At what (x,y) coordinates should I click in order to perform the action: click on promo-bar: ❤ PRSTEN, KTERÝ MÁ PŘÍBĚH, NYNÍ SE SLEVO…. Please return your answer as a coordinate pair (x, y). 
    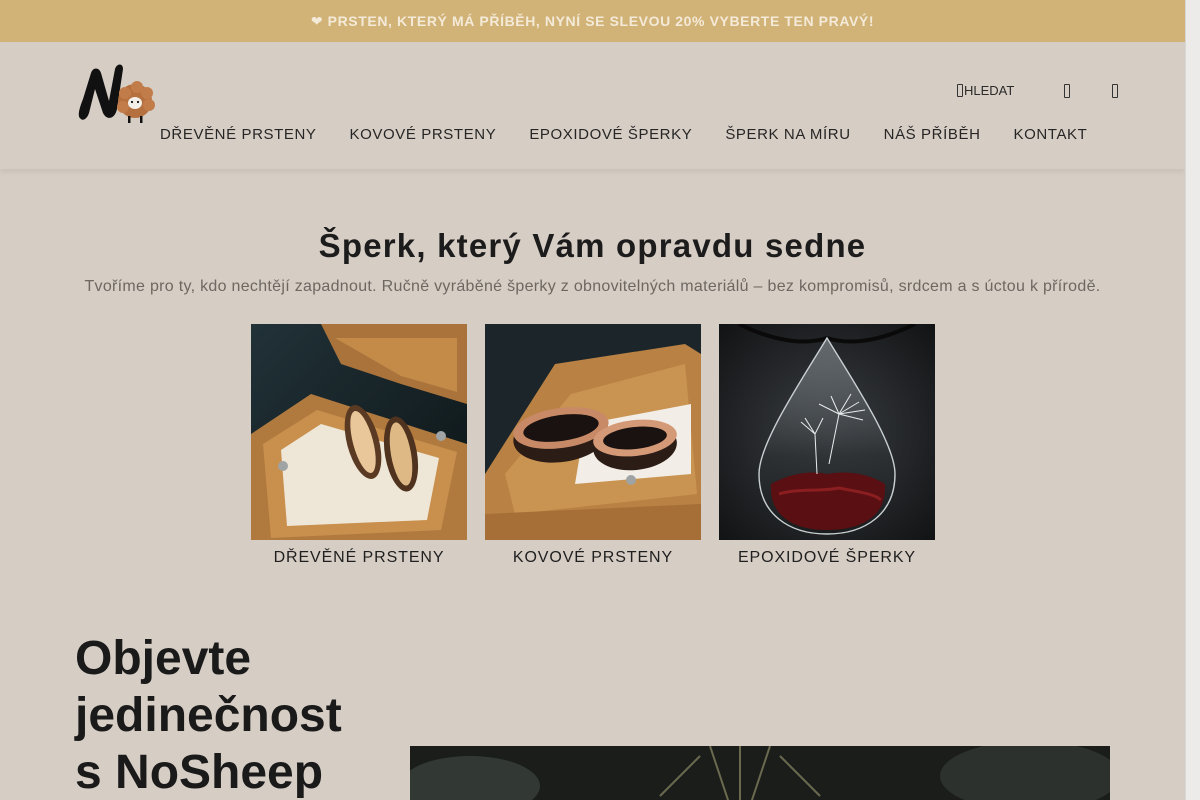
    Looking at the image, I should click on (592, 21).